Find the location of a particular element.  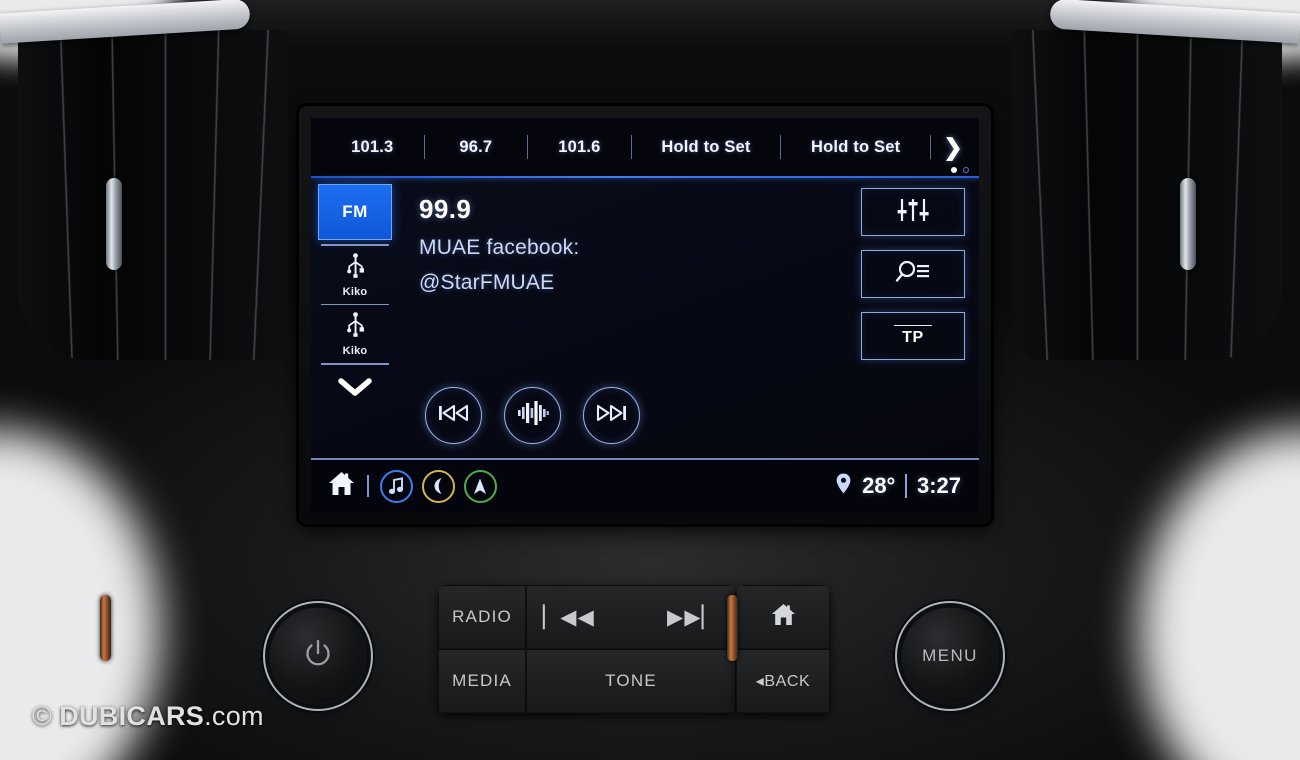

search-list-icon is located at coordinates (913, 274).